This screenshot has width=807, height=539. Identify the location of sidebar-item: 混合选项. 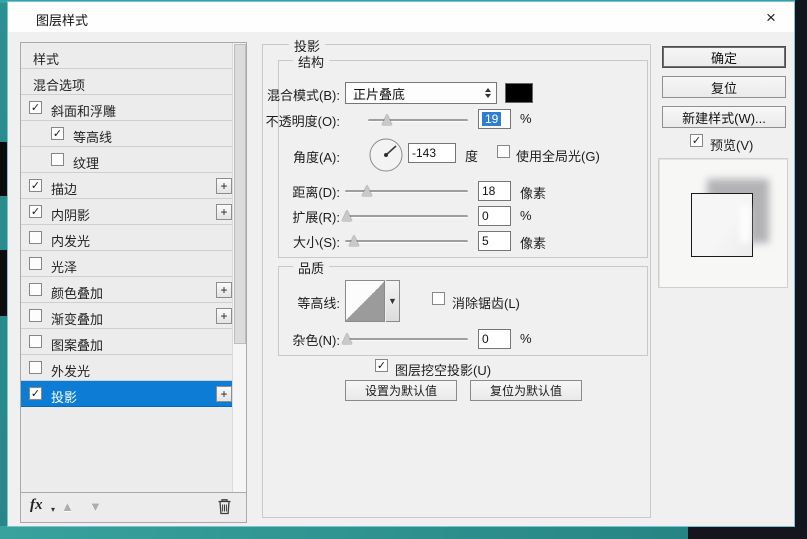
(133, 82).